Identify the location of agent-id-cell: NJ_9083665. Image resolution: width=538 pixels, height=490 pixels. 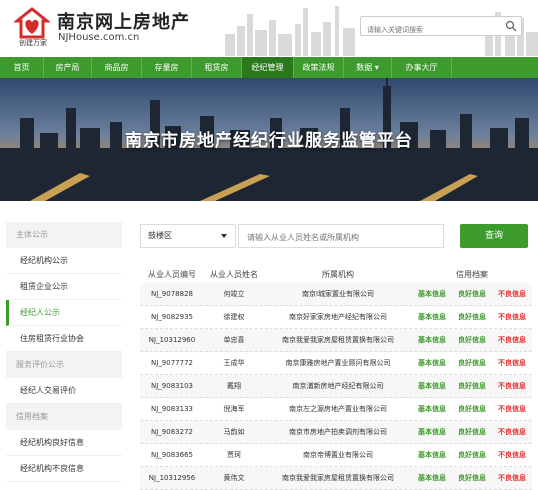
(172, 455).